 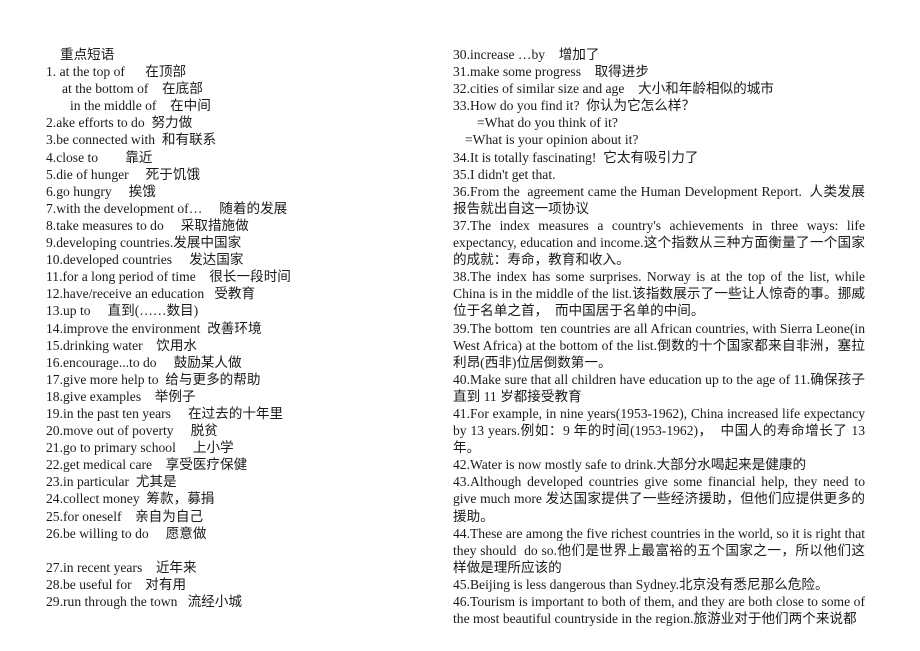 I want to click on phrase-item-30: 30.increase …by 增加了, so click(x=526, y=54).